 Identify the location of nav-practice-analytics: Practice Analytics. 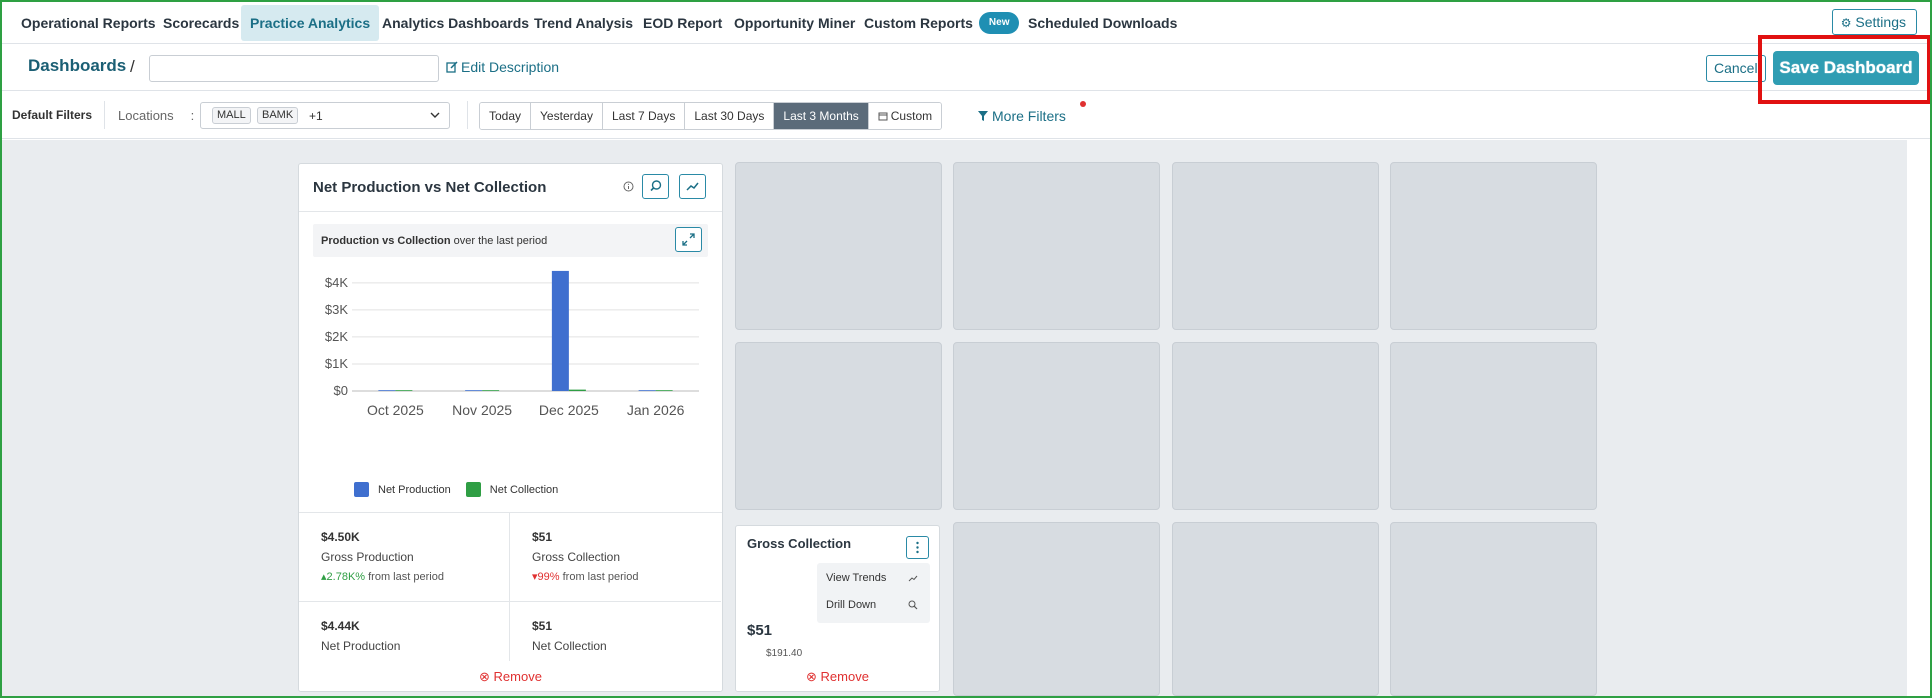
(310, 23).